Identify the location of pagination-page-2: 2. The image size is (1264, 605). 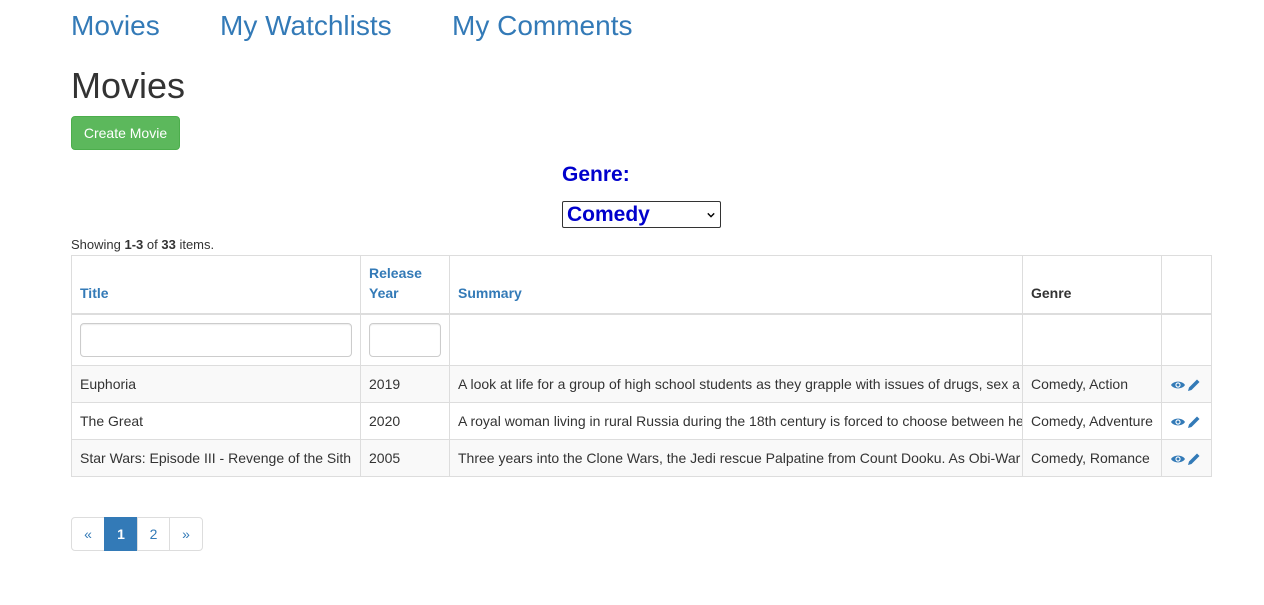
(153, 534).